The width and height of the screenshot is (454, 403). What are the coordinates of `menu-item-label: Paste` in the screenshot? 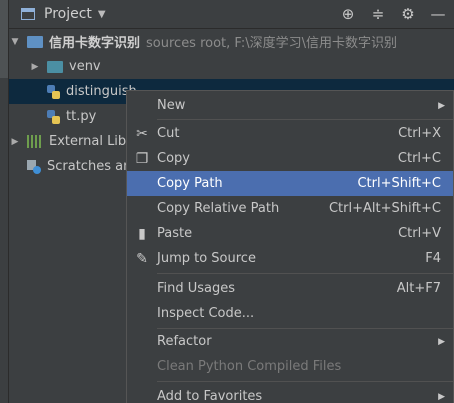 It's located at (175, 233).